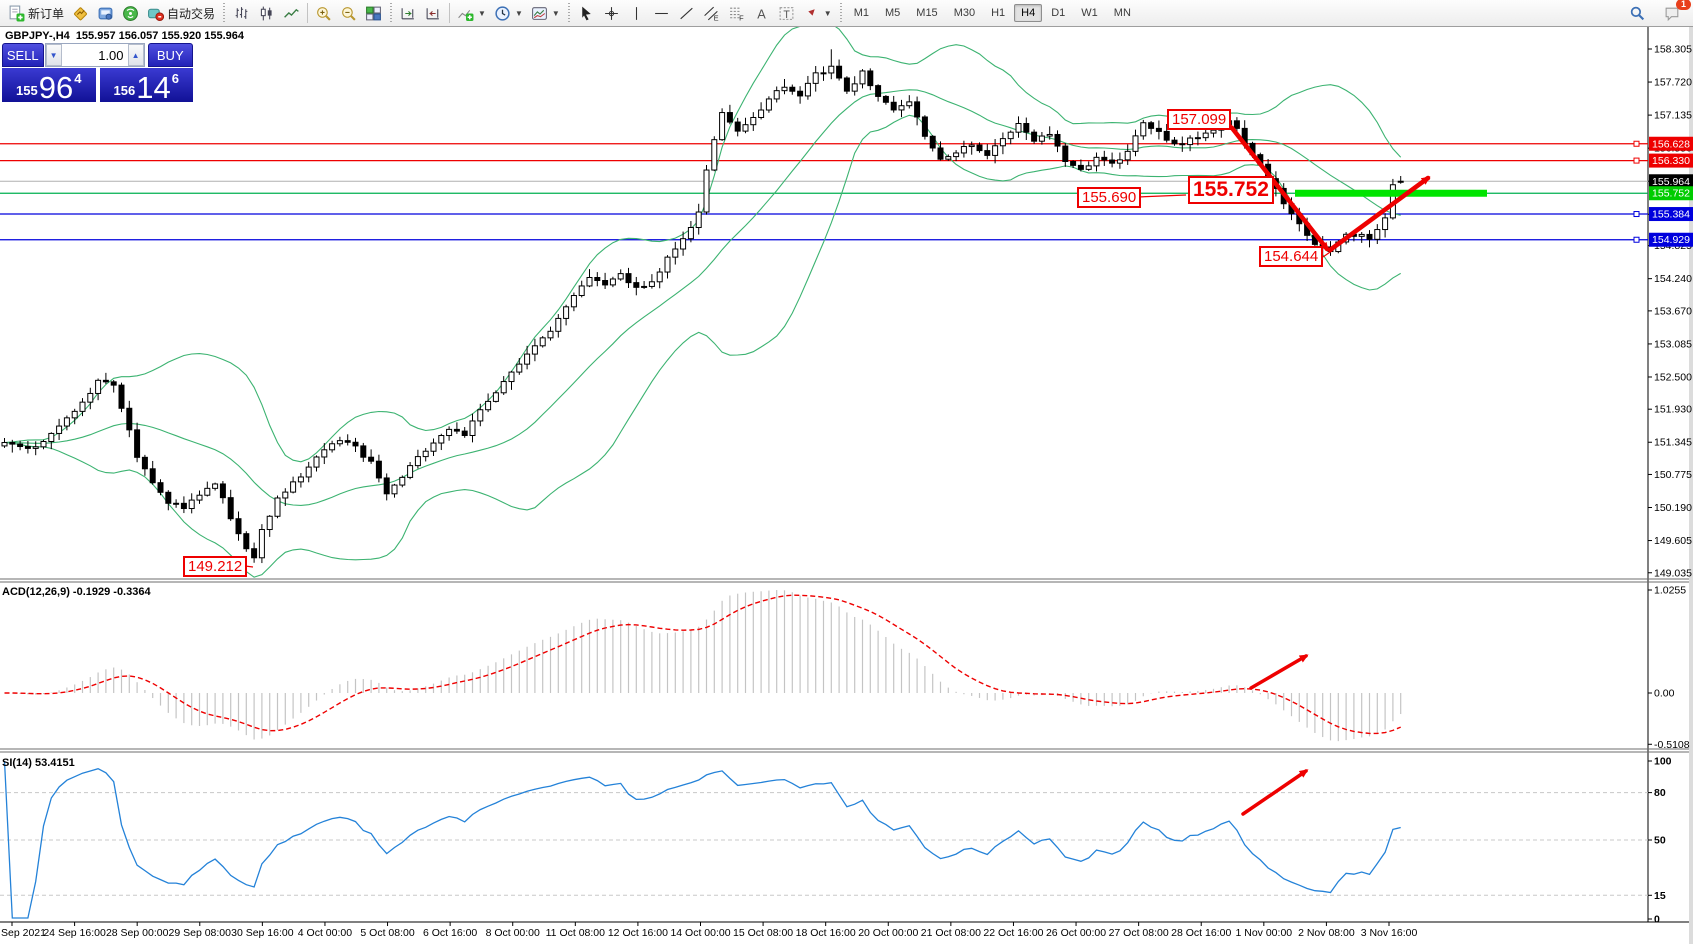 The width and height of the screenshot is (1693, 944). Describe the element at coordinates (387, 933) in the screenshot. I see `svg-text: 5 Oct 08:00` at that location.